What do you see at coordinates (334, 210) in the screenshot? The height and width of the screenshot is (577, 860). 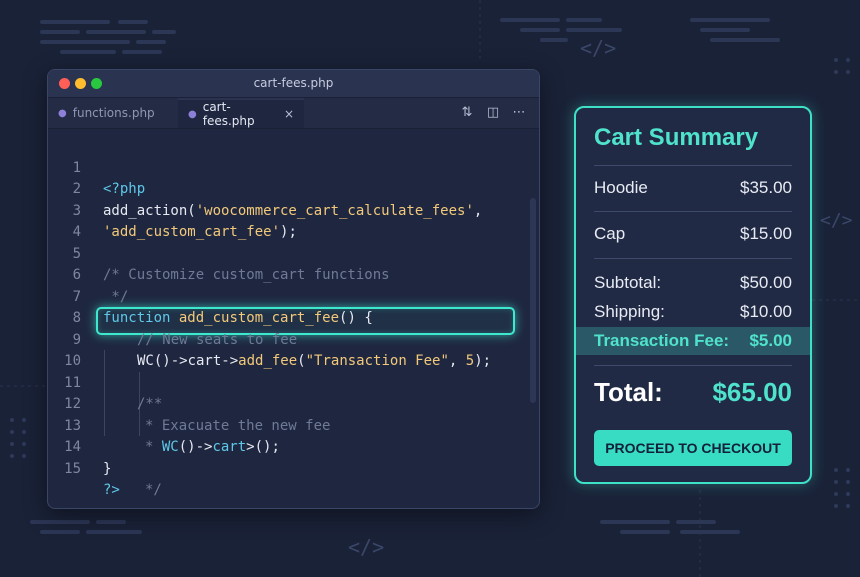 I see `code-token: 'woocommerce_cart_calculate_fees'` at bounding box center [334, 210].